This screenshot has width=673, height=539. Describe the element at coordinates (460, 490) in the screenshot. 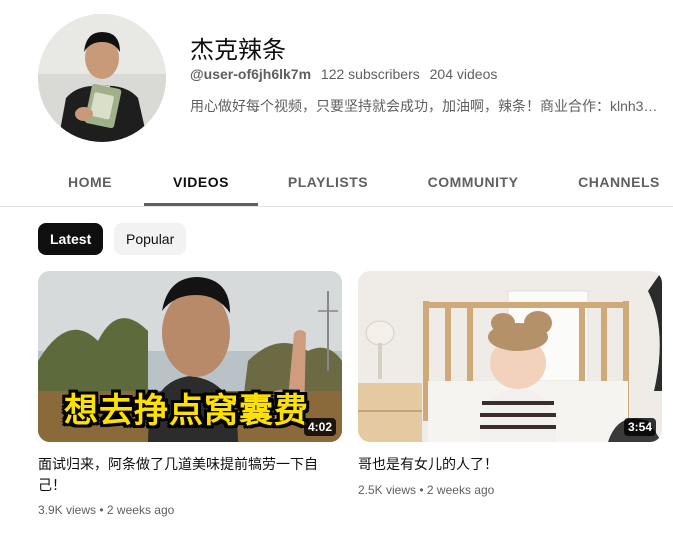

I see `video-age-2: 2 weeks ago` at that location.